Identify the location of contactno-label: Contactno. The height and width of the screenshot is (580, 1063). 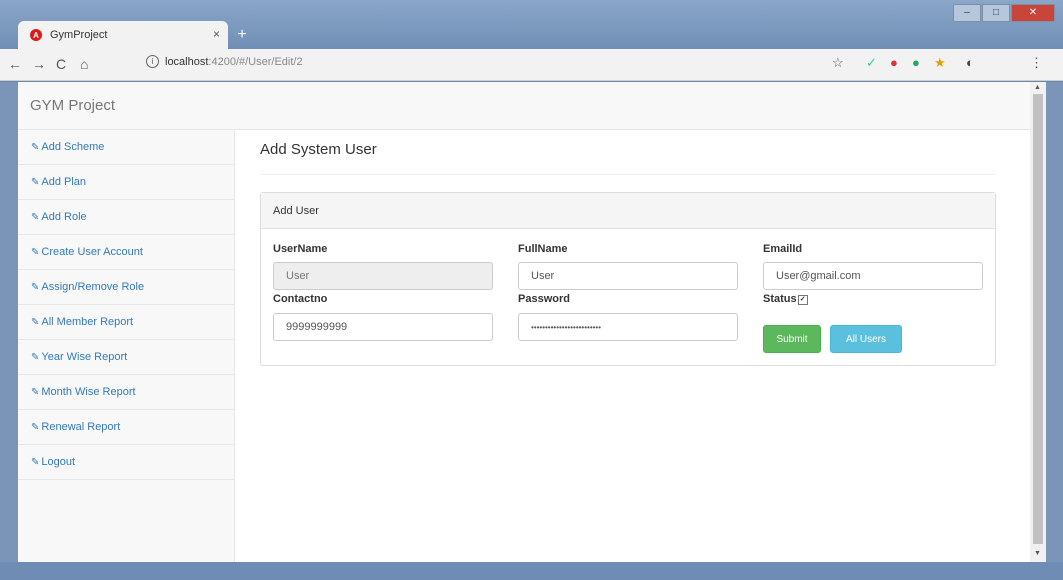
(300, 299).